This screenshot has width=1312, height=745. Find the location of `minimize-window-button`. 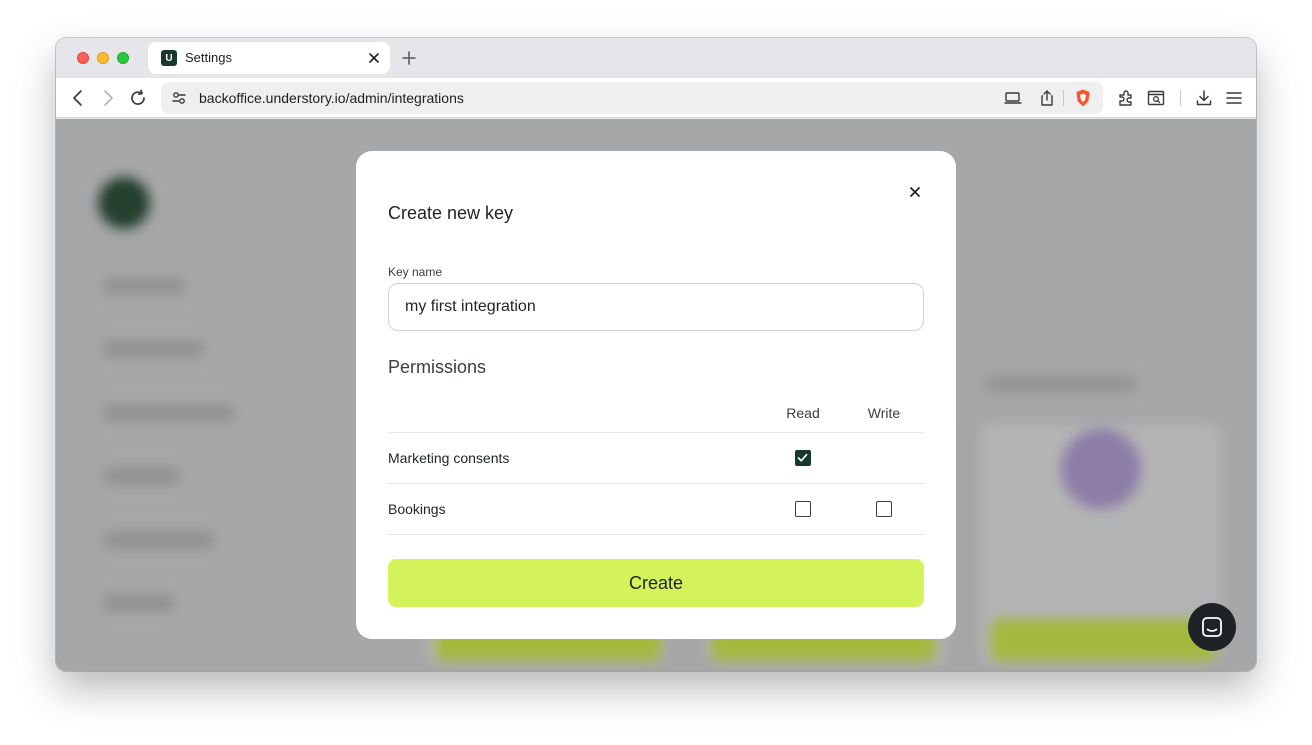

minimize-window-button is located at coordinates (103, 58).